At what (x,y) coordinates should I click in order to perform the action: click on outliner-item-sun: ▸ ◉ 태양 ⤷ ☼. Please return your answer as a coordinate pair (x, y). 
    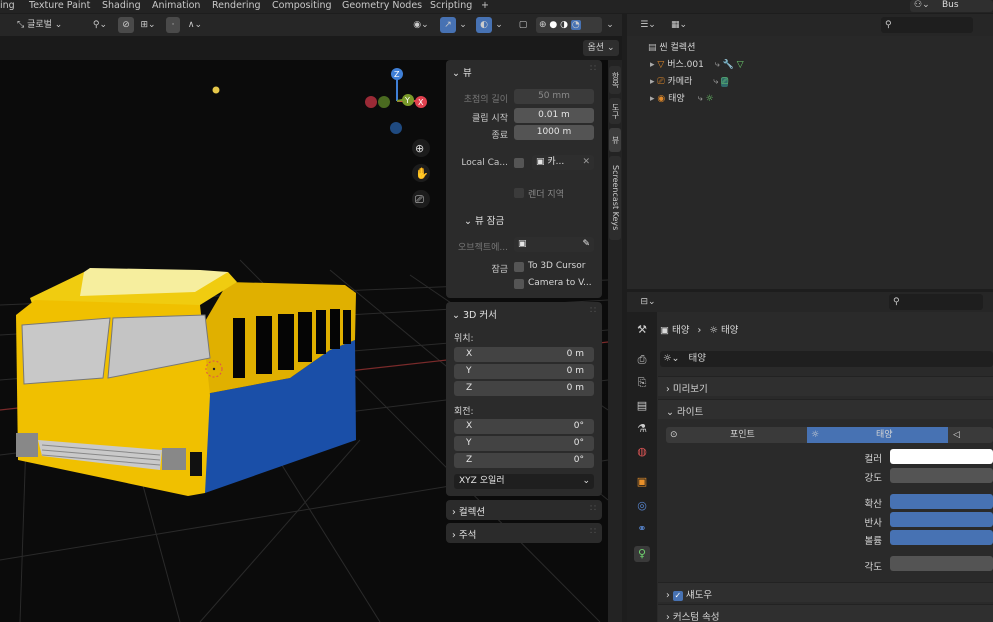
    Looking at the image, I should click on (682, 97).